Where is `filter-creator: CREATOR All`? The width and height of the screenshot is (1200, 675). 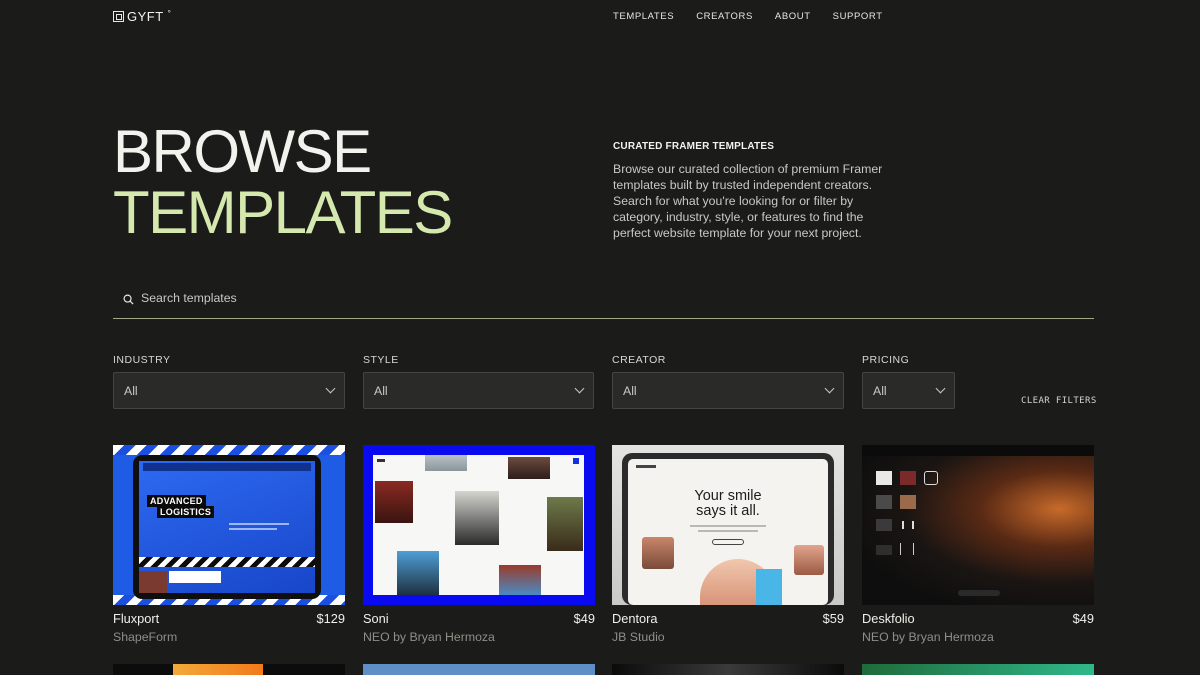 filter-creator: CREATOR All is located at coordinates (728, 381).